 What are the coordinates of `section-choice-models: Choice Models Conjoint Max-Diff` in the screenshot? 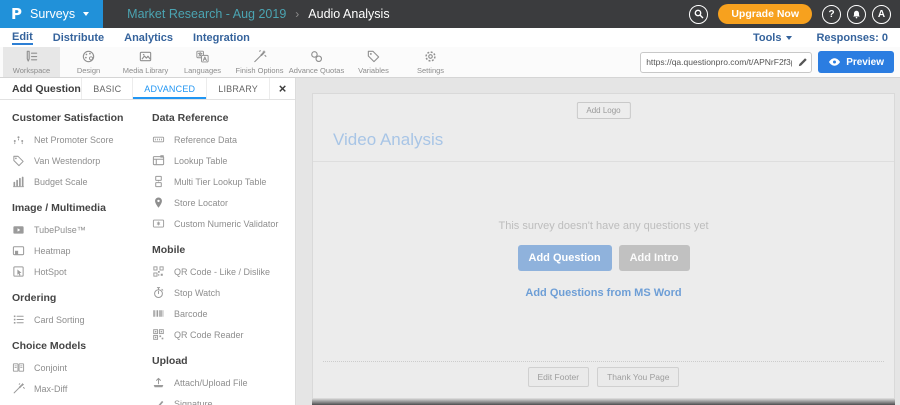 It's located at (82, 369).